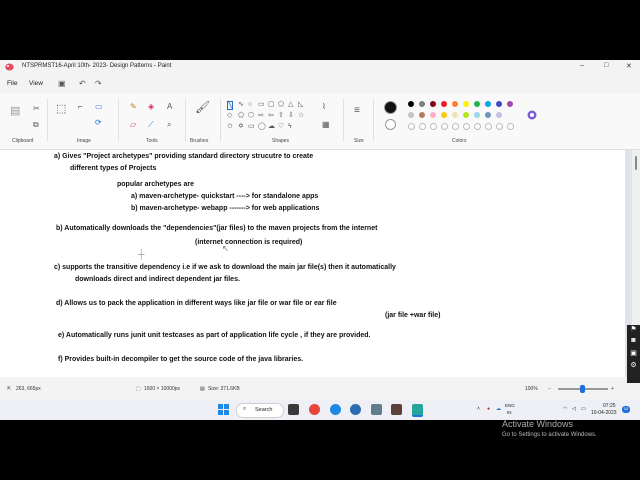  I want to click on fill-icon: ◈, so click(151, 107).